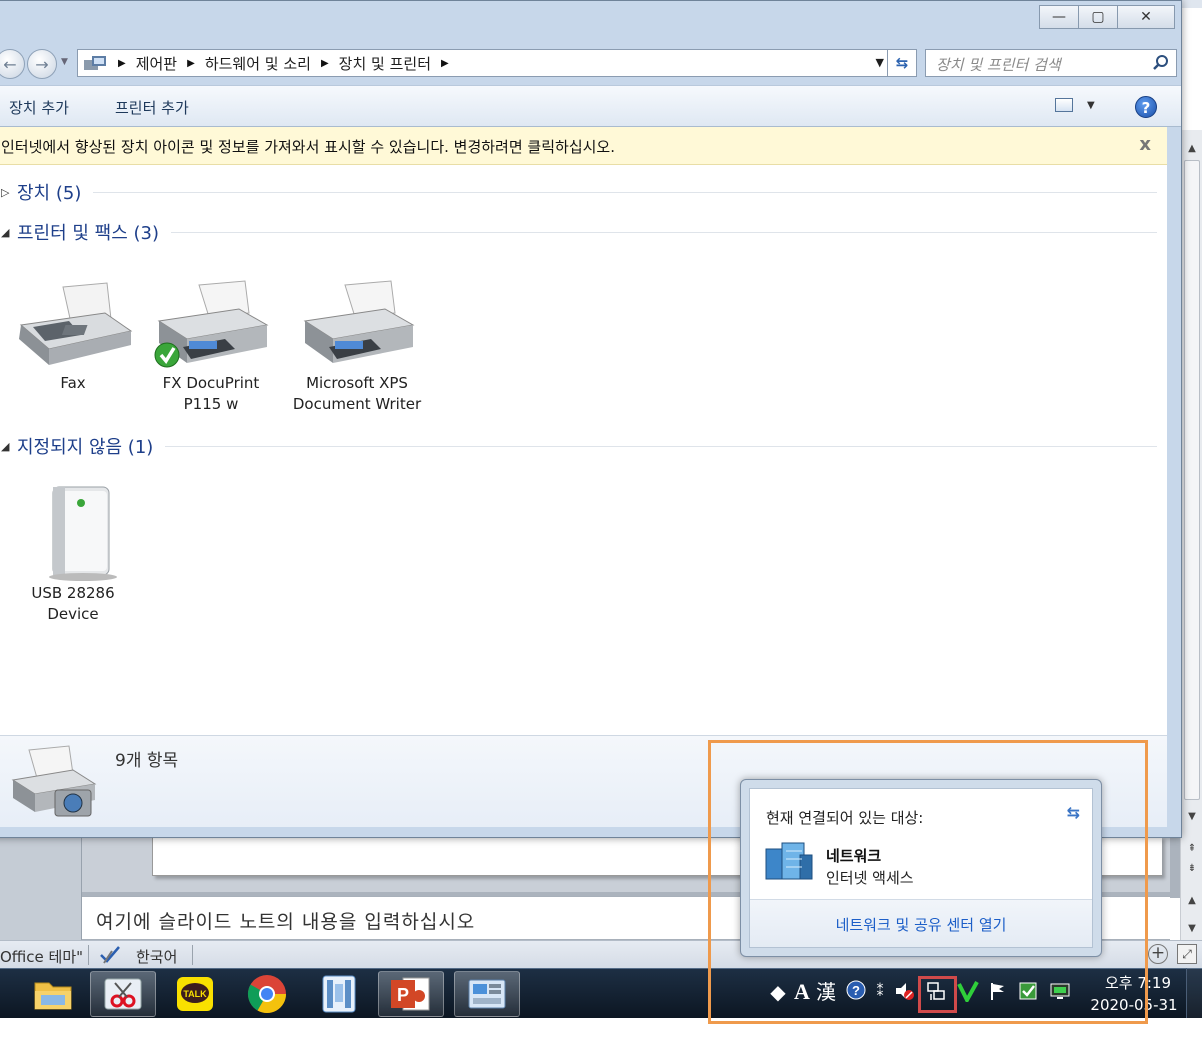  Describe the element at coordinates (1192, 869) in the screenshot. I see `next-slide-icon: ⇟` at that location.